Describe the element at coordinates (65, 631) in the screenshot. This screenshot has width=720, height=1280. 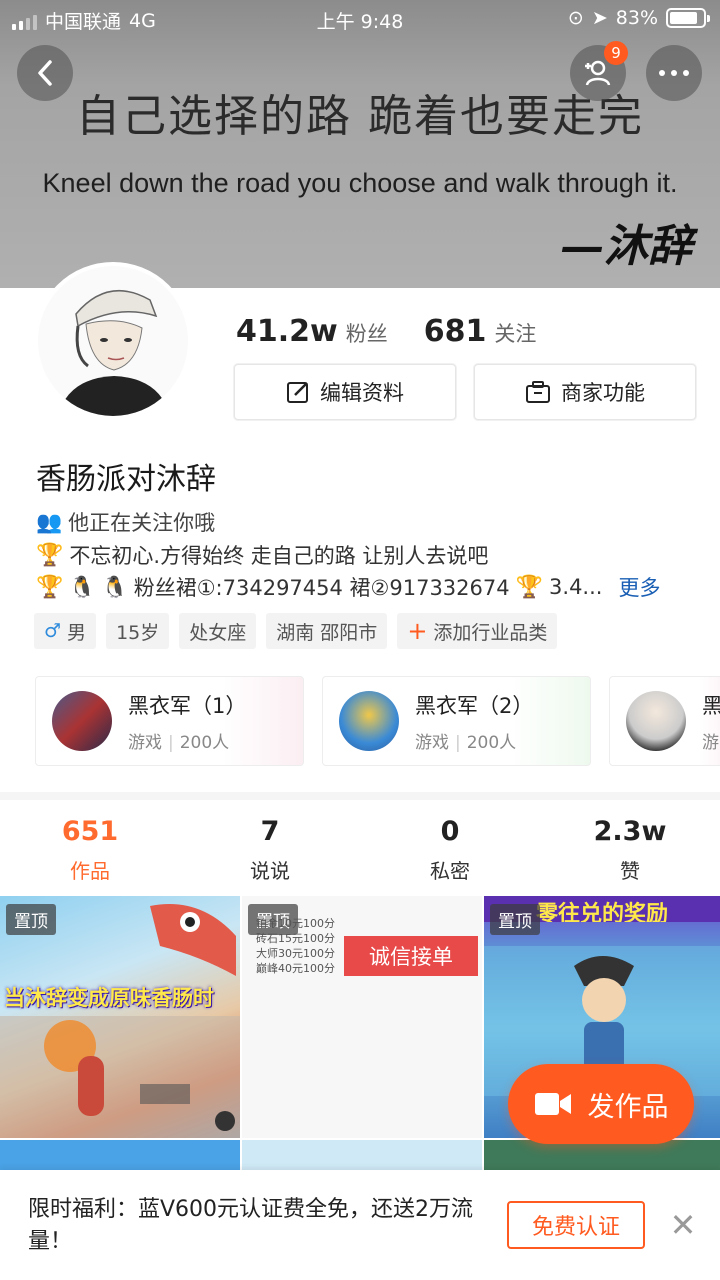
I see `gender-tag: ♂ 男` at that location.